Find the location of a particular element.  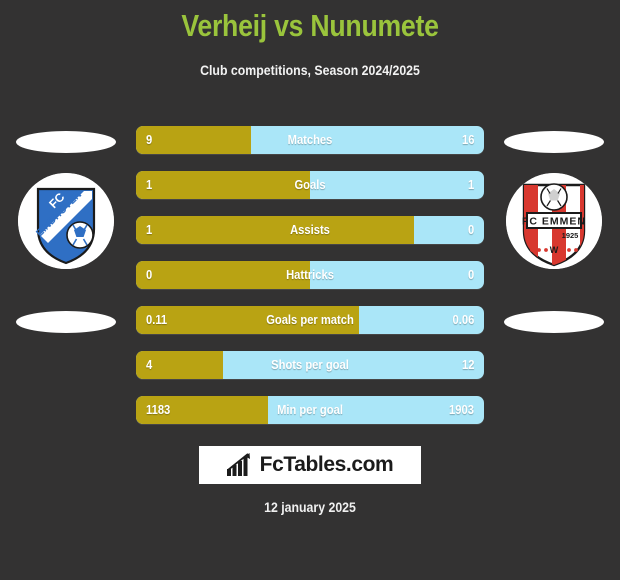

stat-row-assists: 1 Assists 0 is located at coordinates (310, 230).